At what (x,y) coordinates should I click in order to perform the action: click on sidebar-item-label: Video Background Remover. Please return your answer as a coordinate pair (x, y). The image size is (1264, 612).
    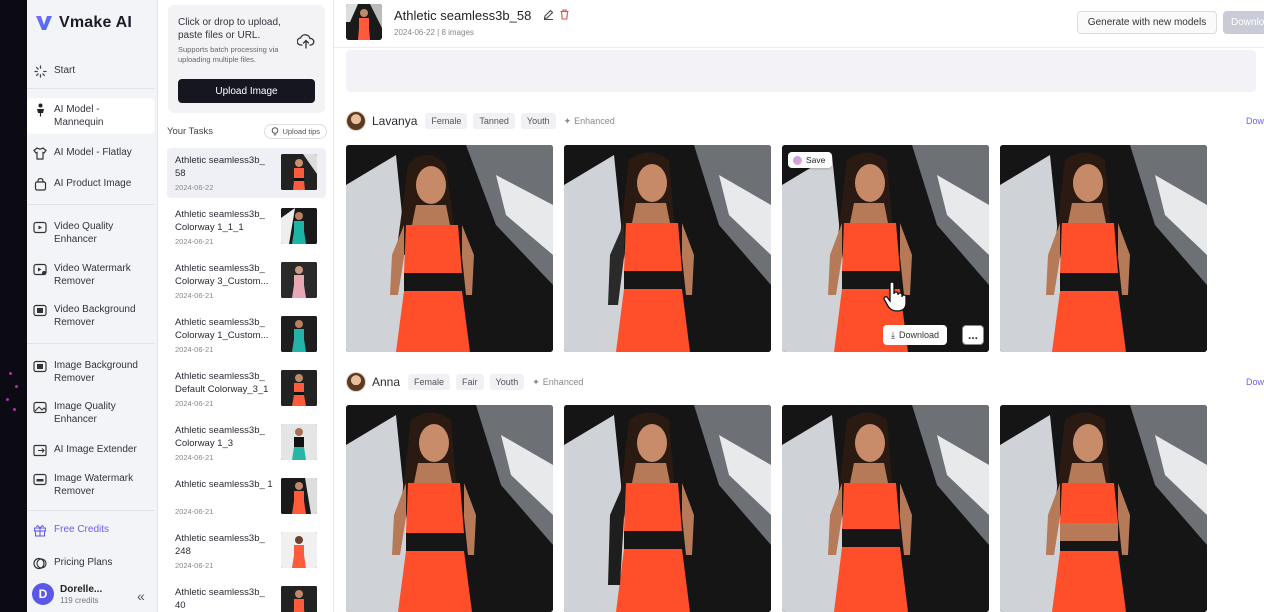
    Looking at the image, I should click on (95, 316).